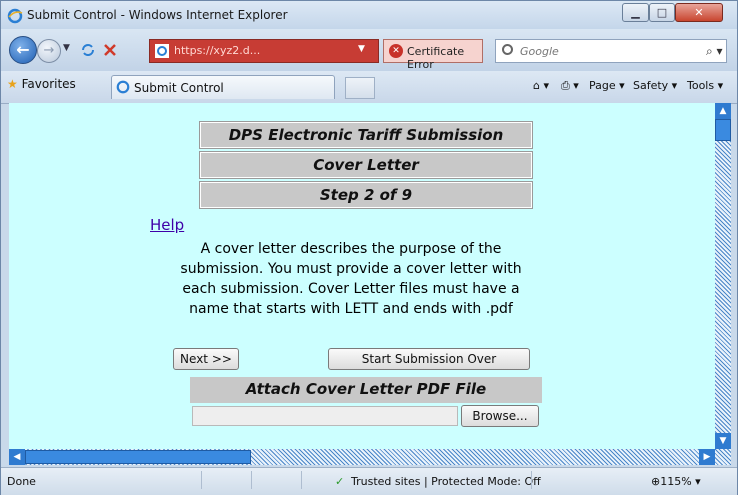  What do you see at coordinates (429, 359) in the screenshot?
I see `start-over-button: Start Submission Over` at bounding box center [429, 359].